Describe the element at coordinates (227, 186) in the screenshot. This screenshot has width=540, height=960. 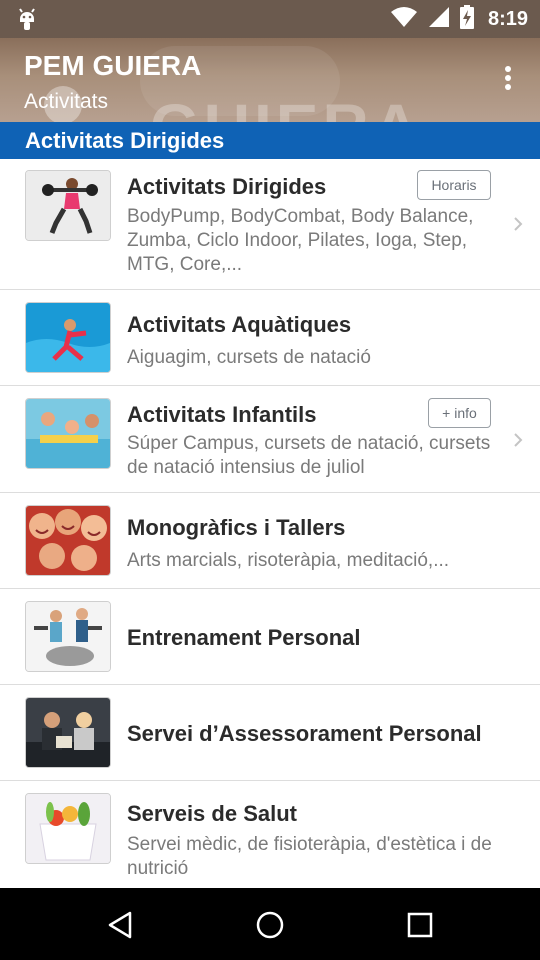
I see `item-title: Activitats Dirigides` at that location.